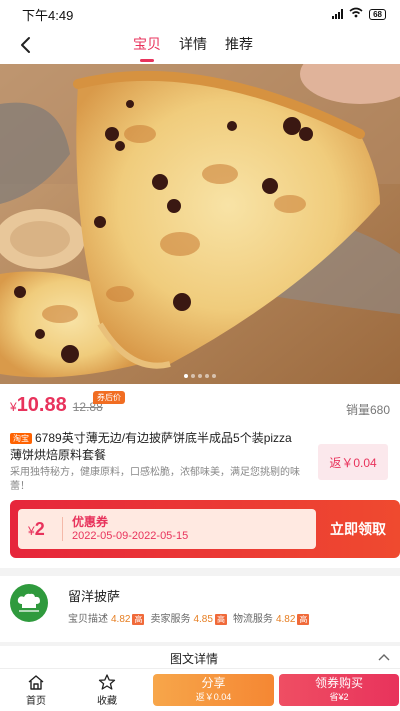 This screenshot has height=711, width=400. Describe the element at coordinates (94, 596) in the screenshot. I see `shop-name: 留洋披萨` at that location.